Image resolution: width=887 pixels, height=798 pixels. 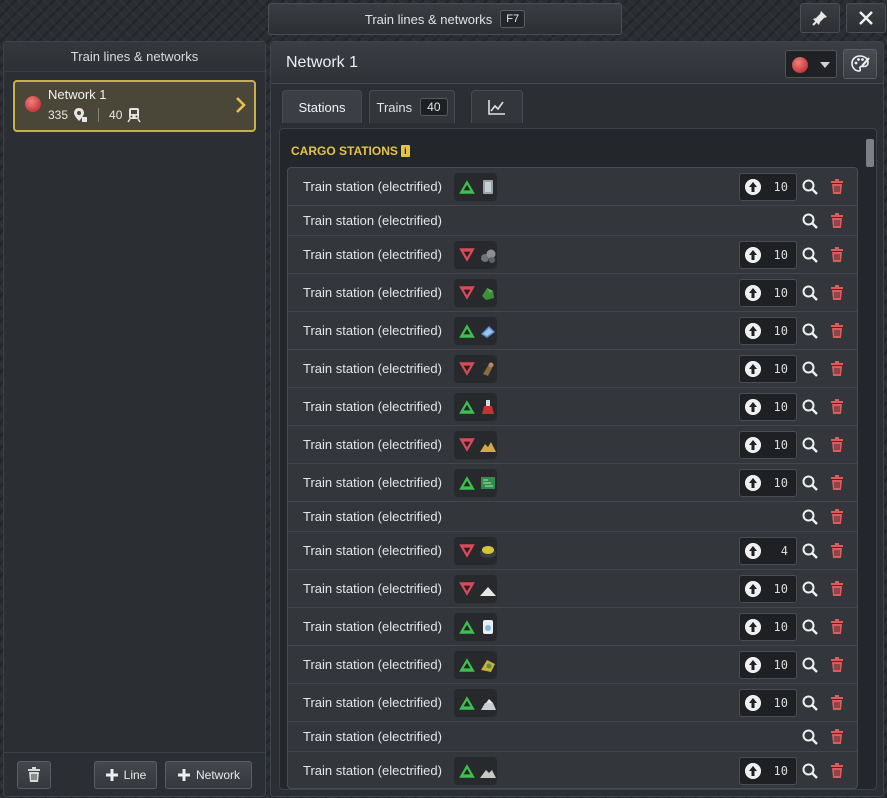 I want to click on priority-stepper: 4, so click(x=768, y=551).